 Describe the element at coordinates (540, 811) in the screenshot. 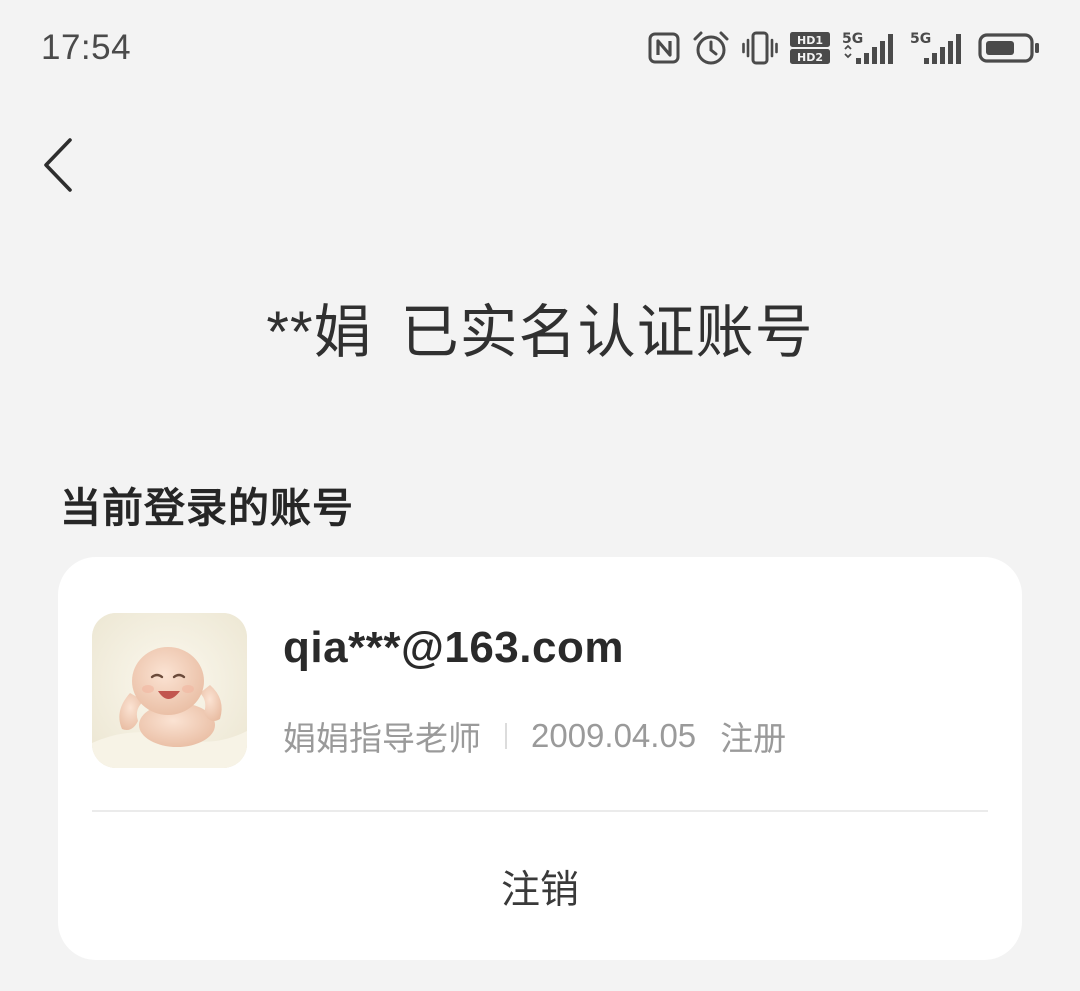

I see `card-divider` at that location.